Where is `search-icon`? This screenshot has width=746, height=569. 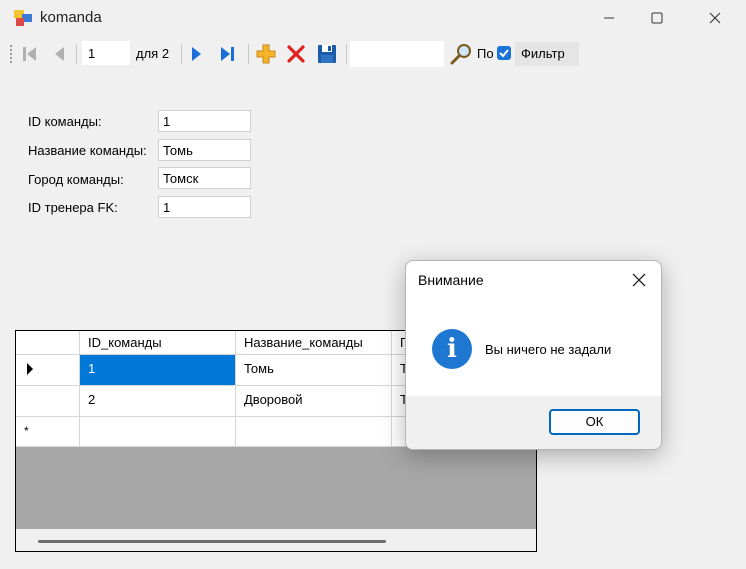 search-icon is located at coordinates (460, 54).